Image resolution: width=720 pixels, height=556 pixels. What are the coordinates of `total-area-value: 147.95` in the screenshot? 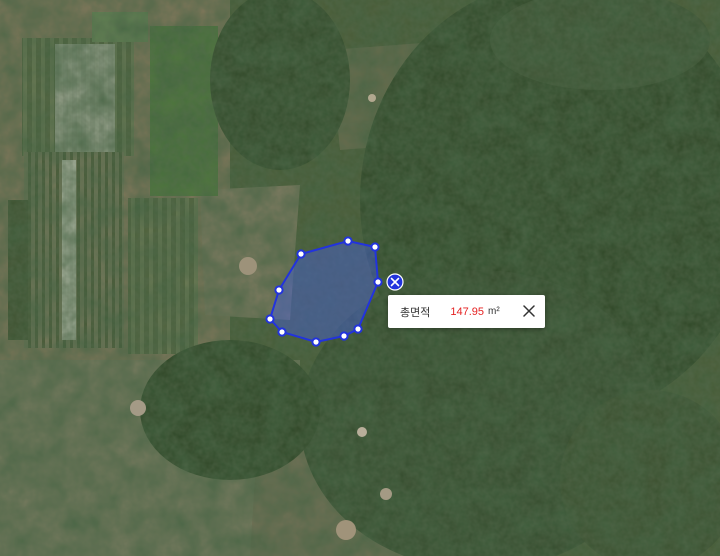 It's located at (467, 311).